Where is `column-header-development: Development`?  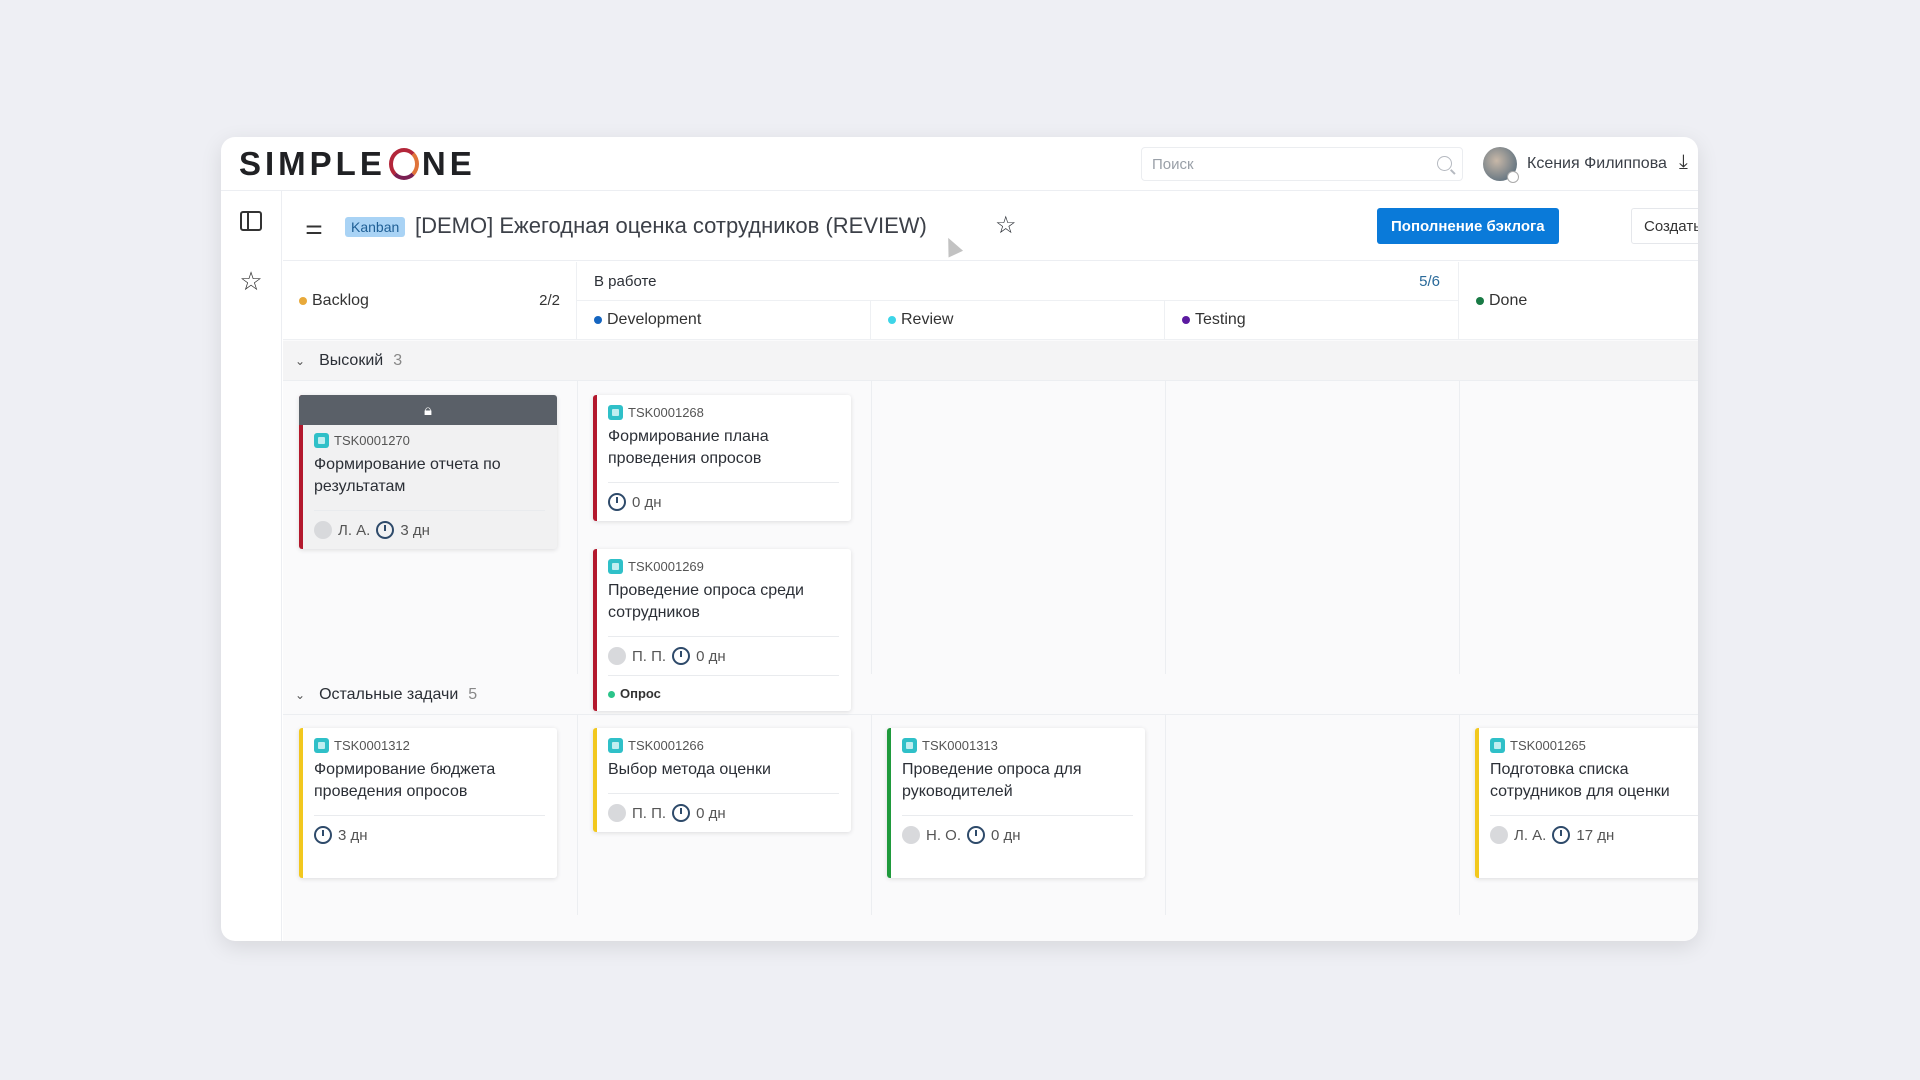
column-header-development: Development is located at coordinates (724, 320).